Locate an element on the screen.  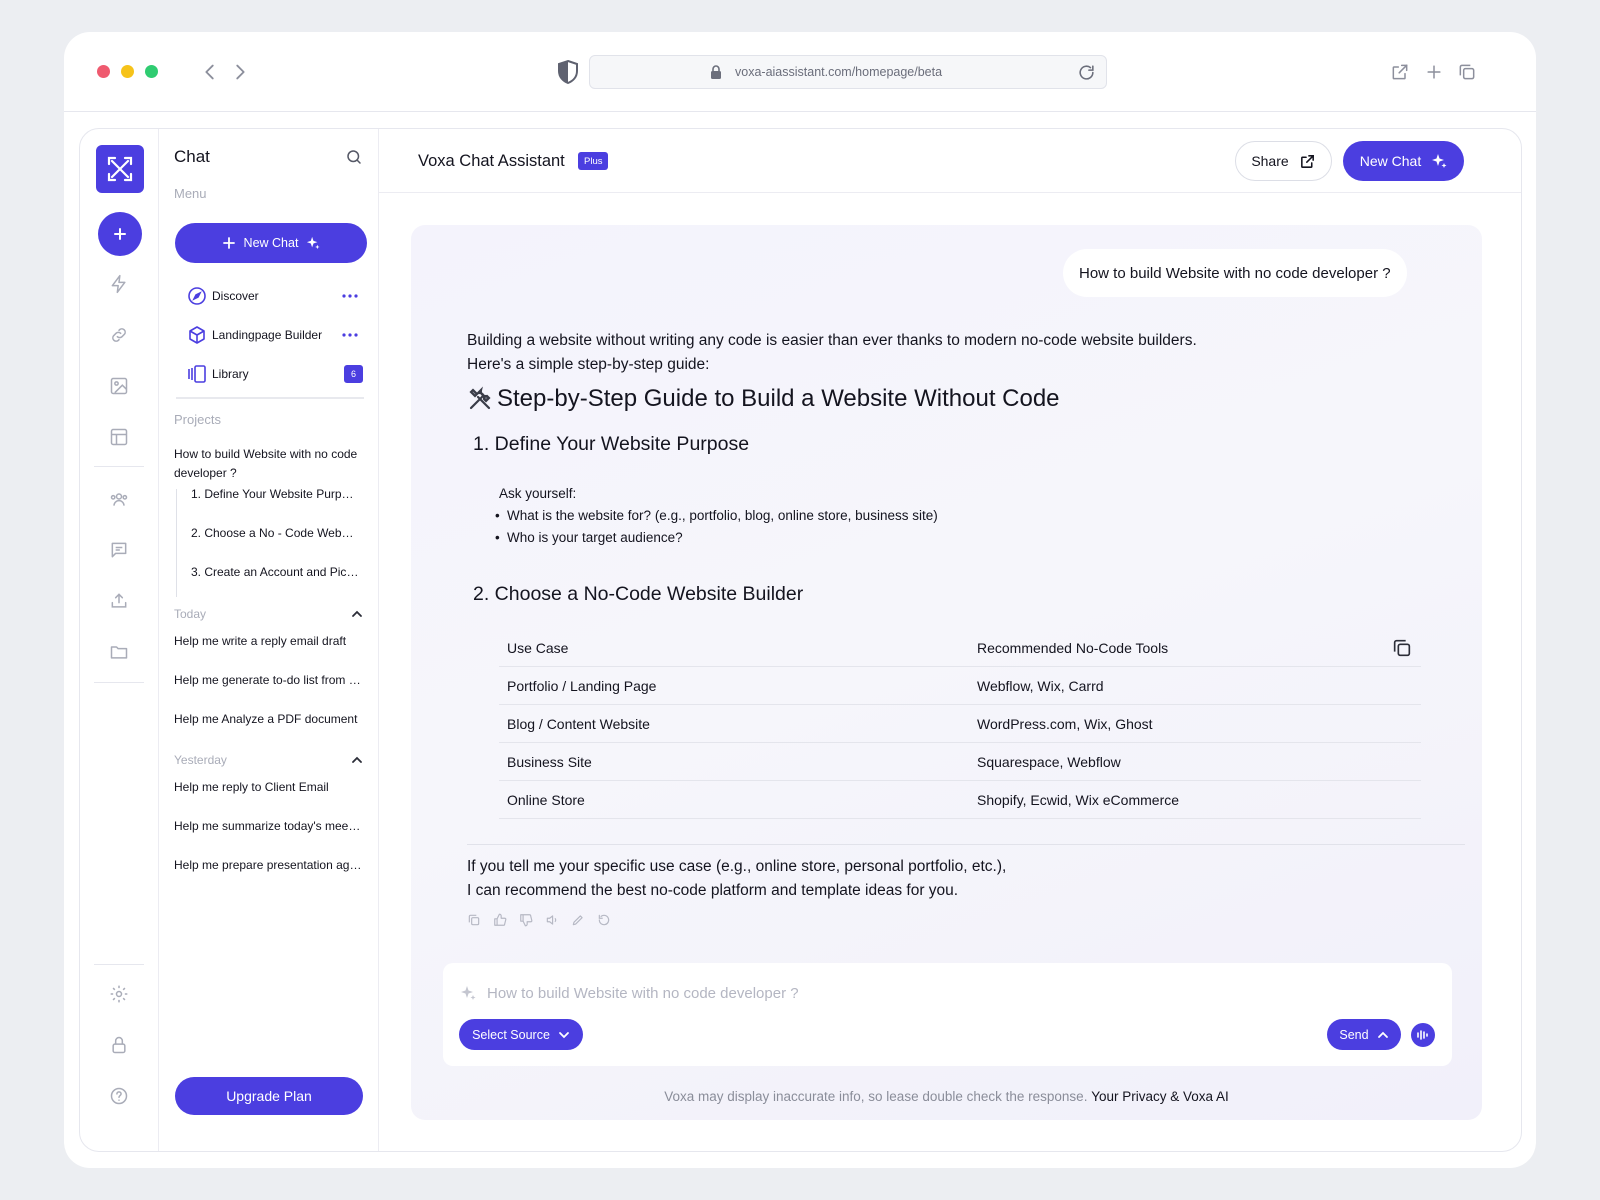
share-button: Share is located at coordinates (1283, 161).